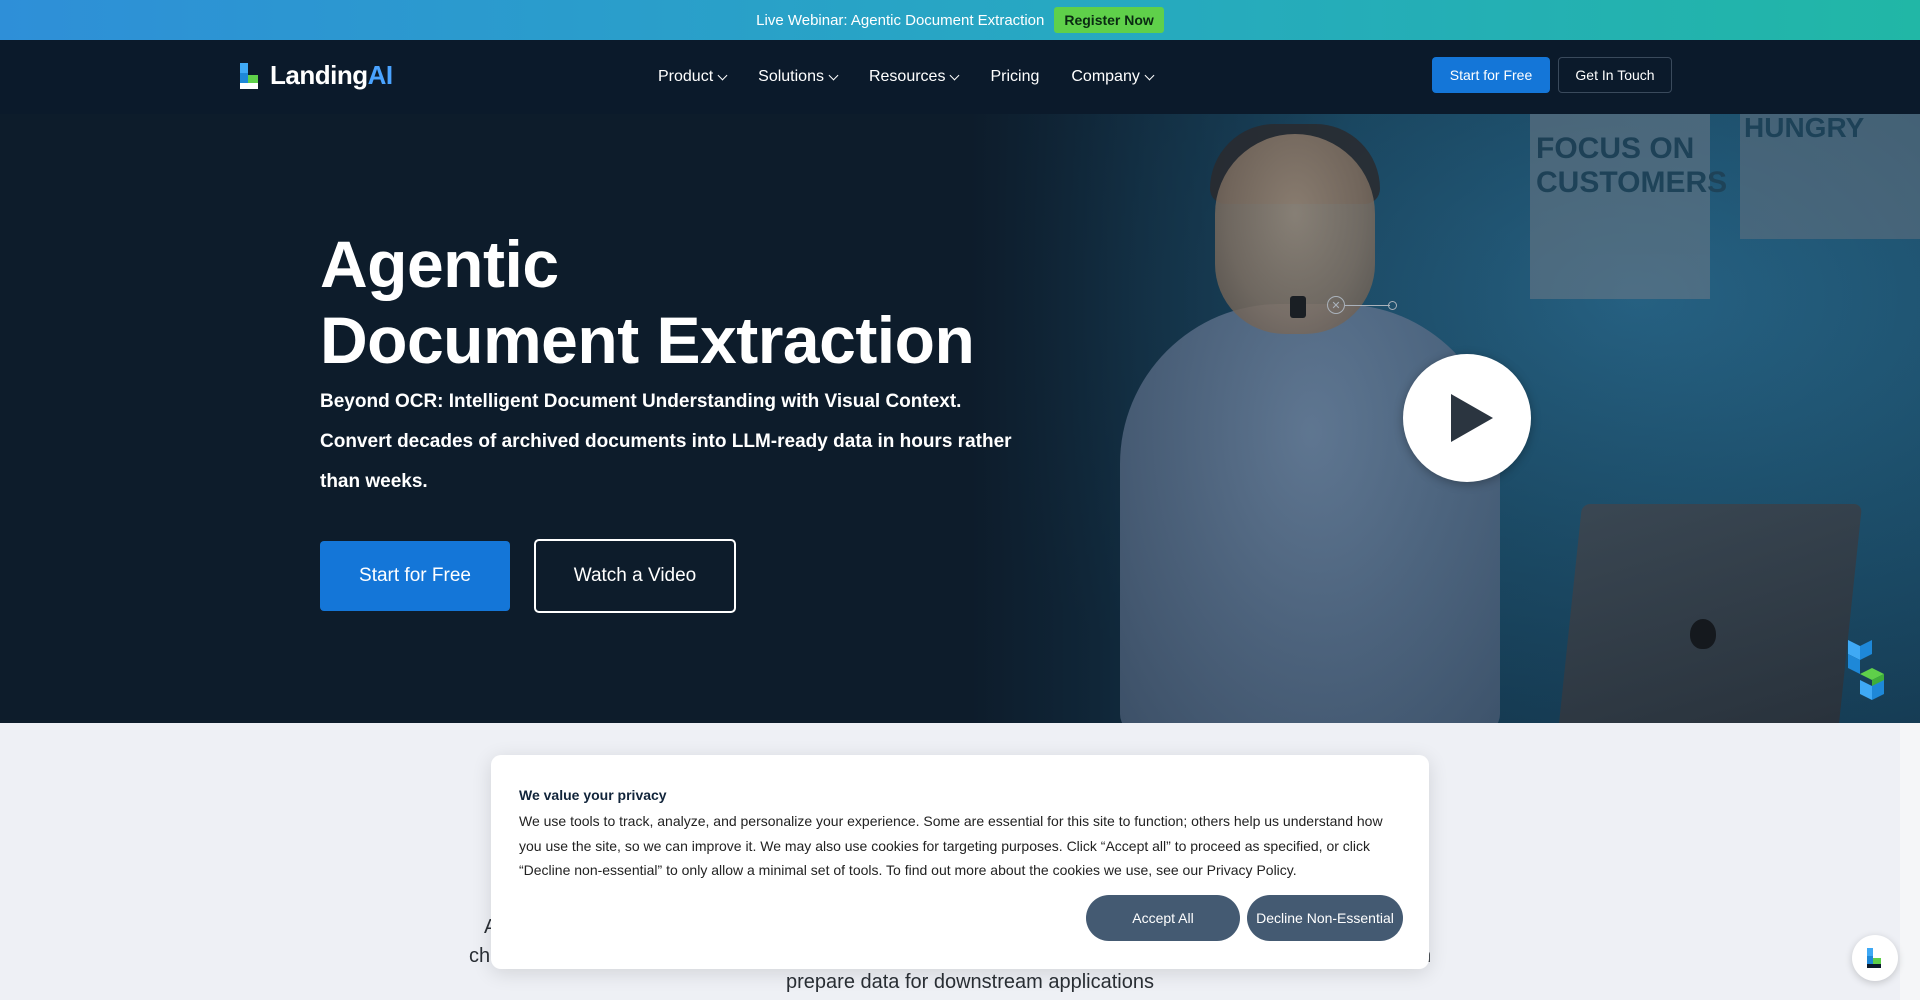 This screenshot has height=1000, width=1920. I want to click on intro-text-fragment: ch, so click(480, 956).